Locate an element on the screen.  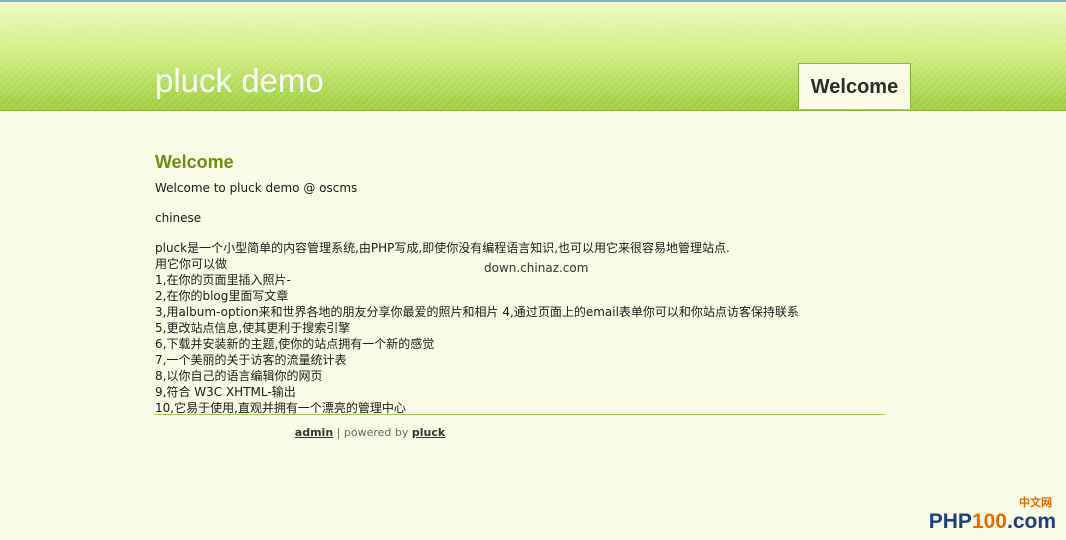
watermark-text: down.chinaz.com is located at coordinates (536, 268).